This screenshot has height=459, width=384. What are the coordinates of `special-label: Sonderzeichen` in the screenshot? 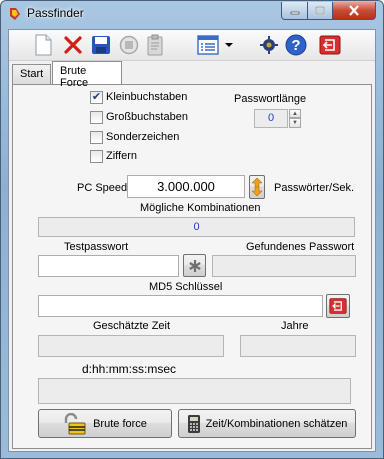 It's located at (143, 137).